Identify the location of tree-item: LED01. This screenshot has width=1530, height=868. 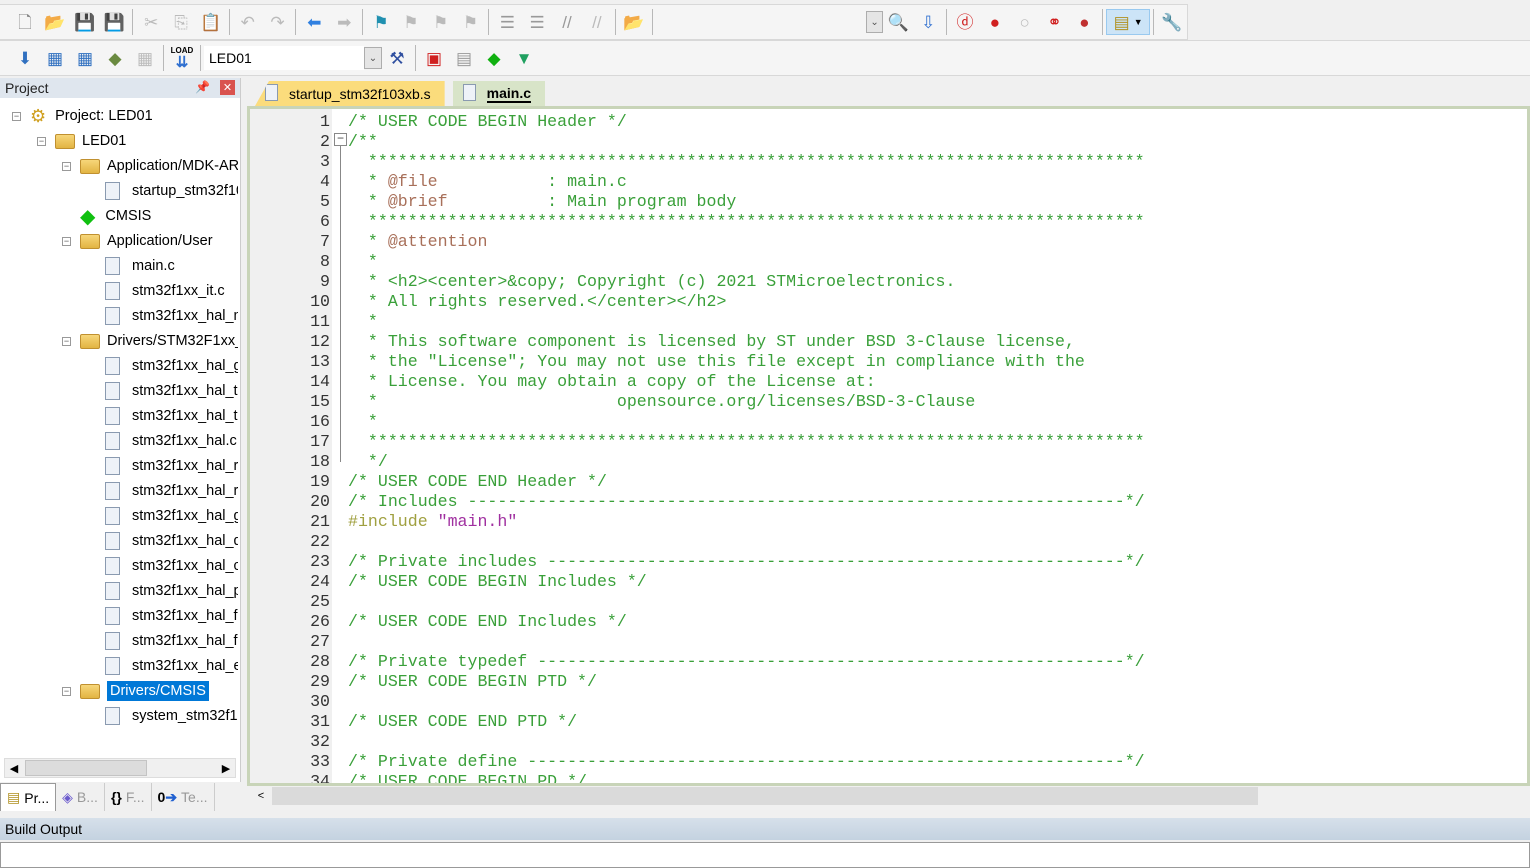
(90, 141).